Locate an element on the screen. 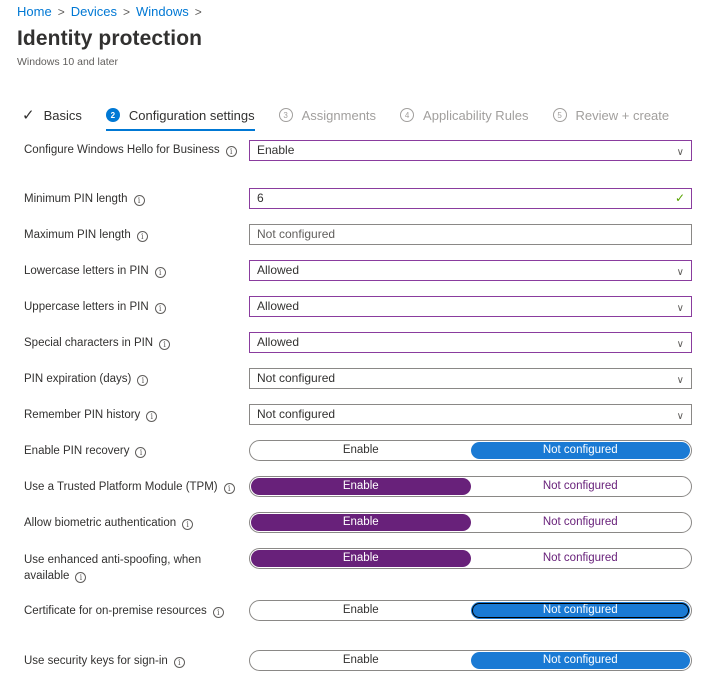 This screenshot has height=682, width=707. breadcrumb: Home > Devices > Windows > is located at coordinates (112, 11).